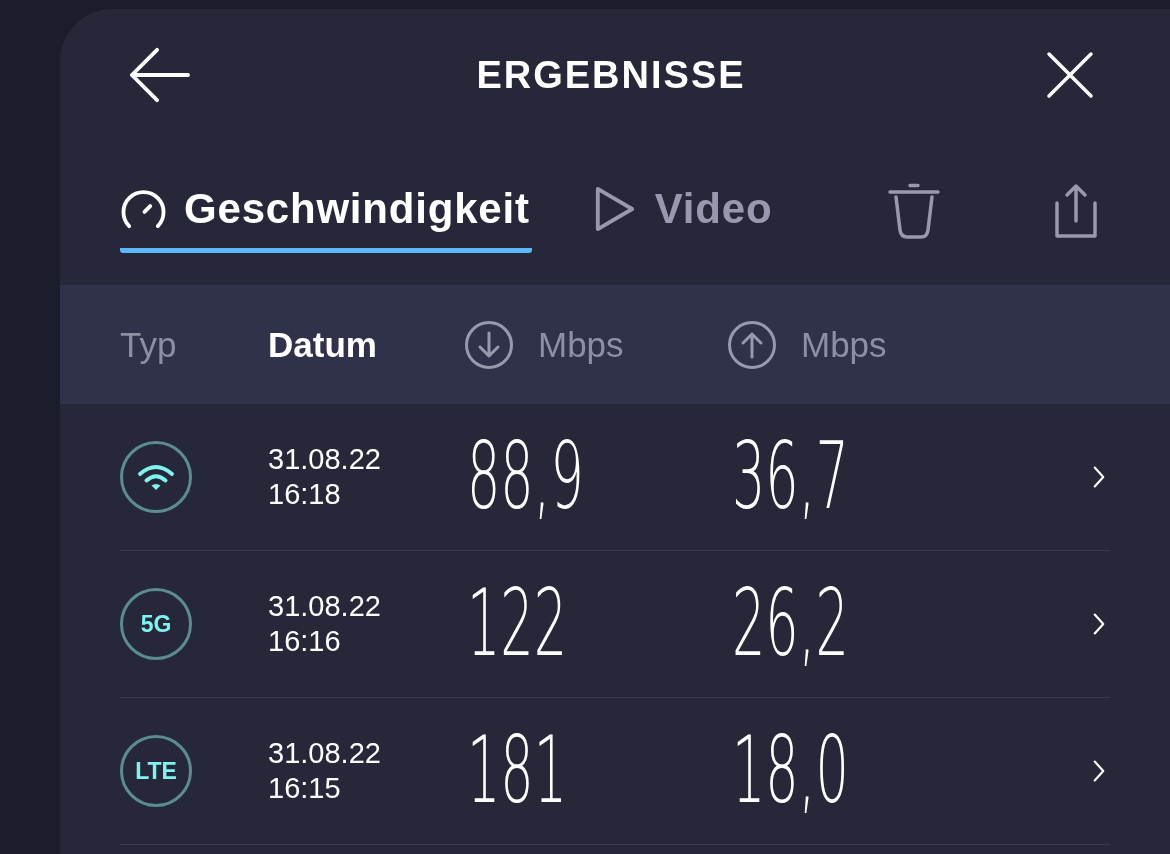 This screenshot has width=1170, height=854. Describe the element at coordinates (156, 477) in the screenshot. I see `wifi-icon` at that location.